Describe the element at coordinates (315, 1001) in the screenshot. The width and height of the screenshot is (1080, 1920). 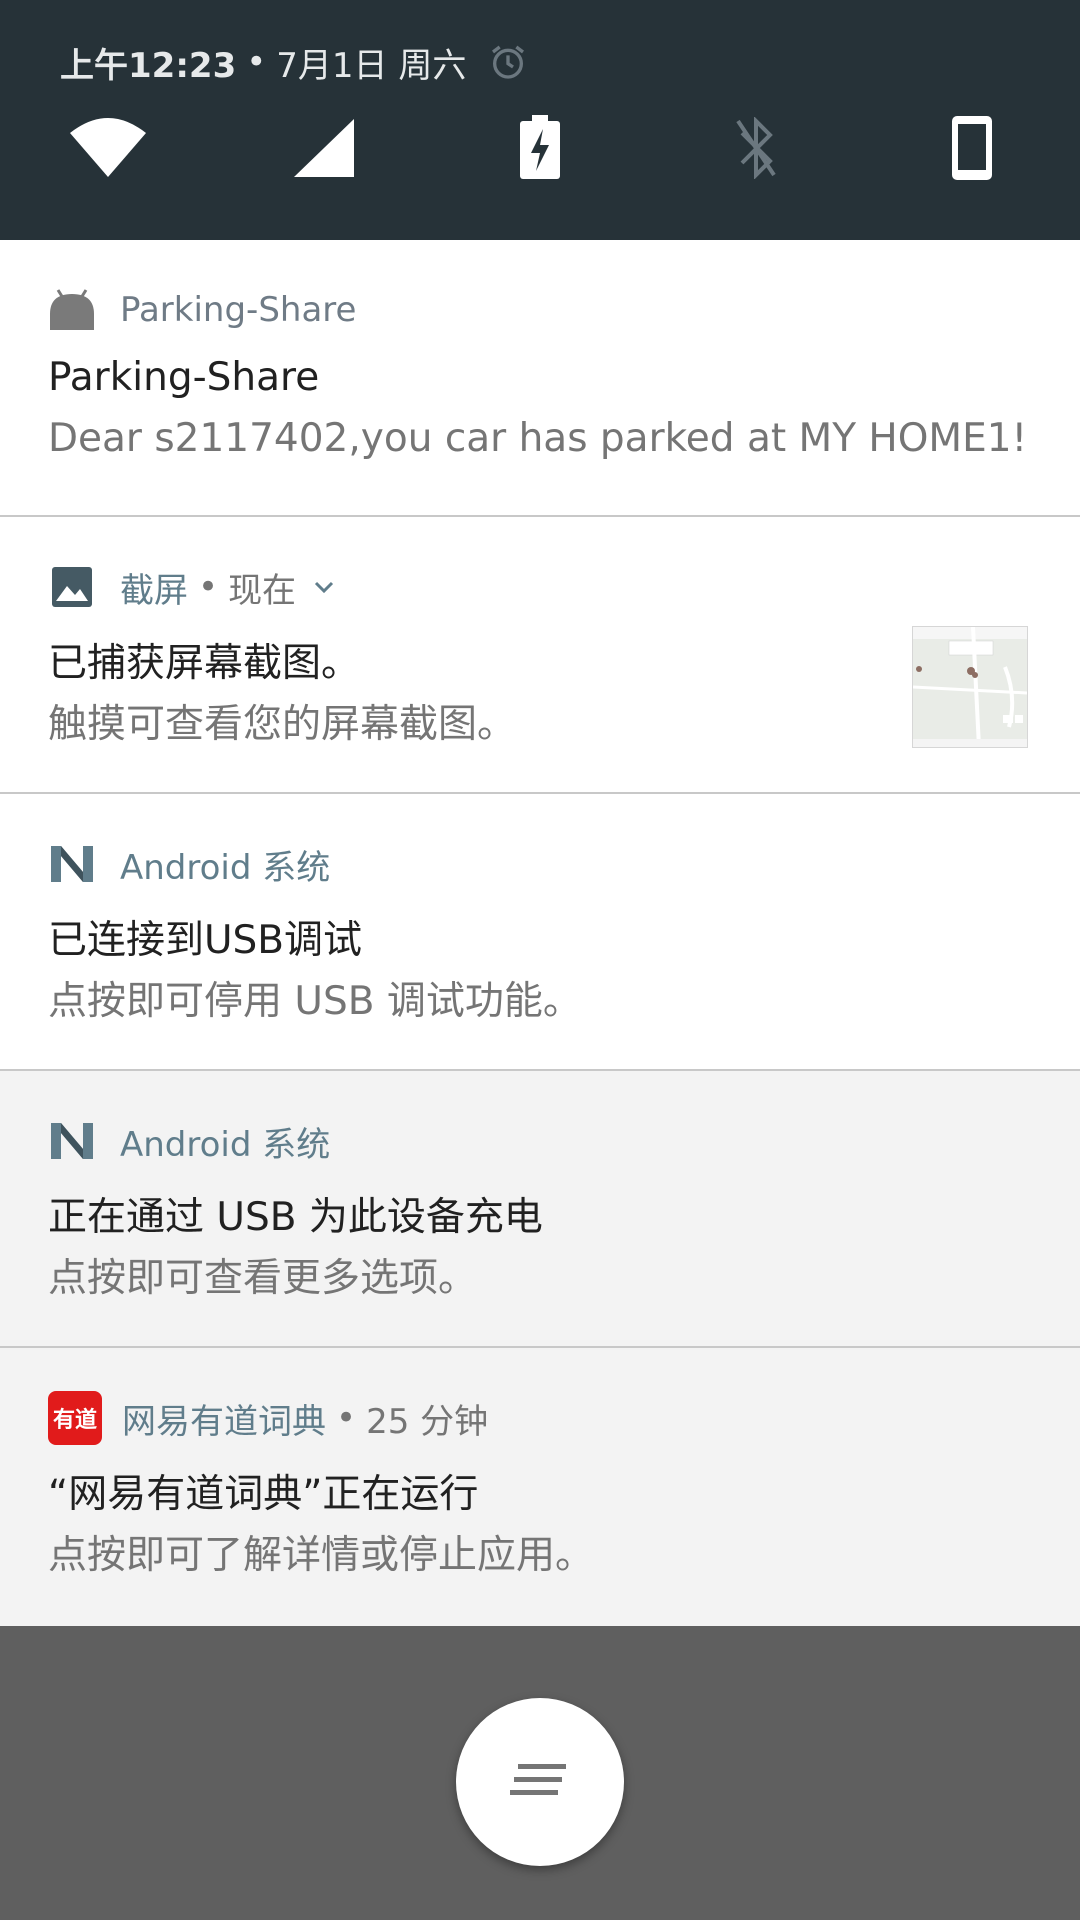
I see `notification-text: 点按即可停用 USB 调试功能。` at that location.